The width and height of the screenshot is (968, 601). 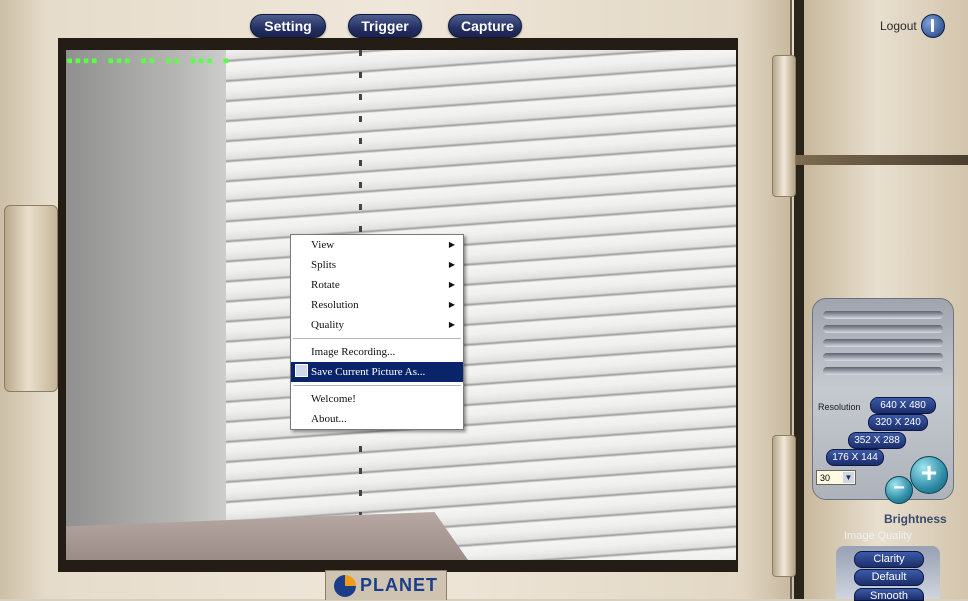 I want to click on power-icon, so click(x=932, y=26).